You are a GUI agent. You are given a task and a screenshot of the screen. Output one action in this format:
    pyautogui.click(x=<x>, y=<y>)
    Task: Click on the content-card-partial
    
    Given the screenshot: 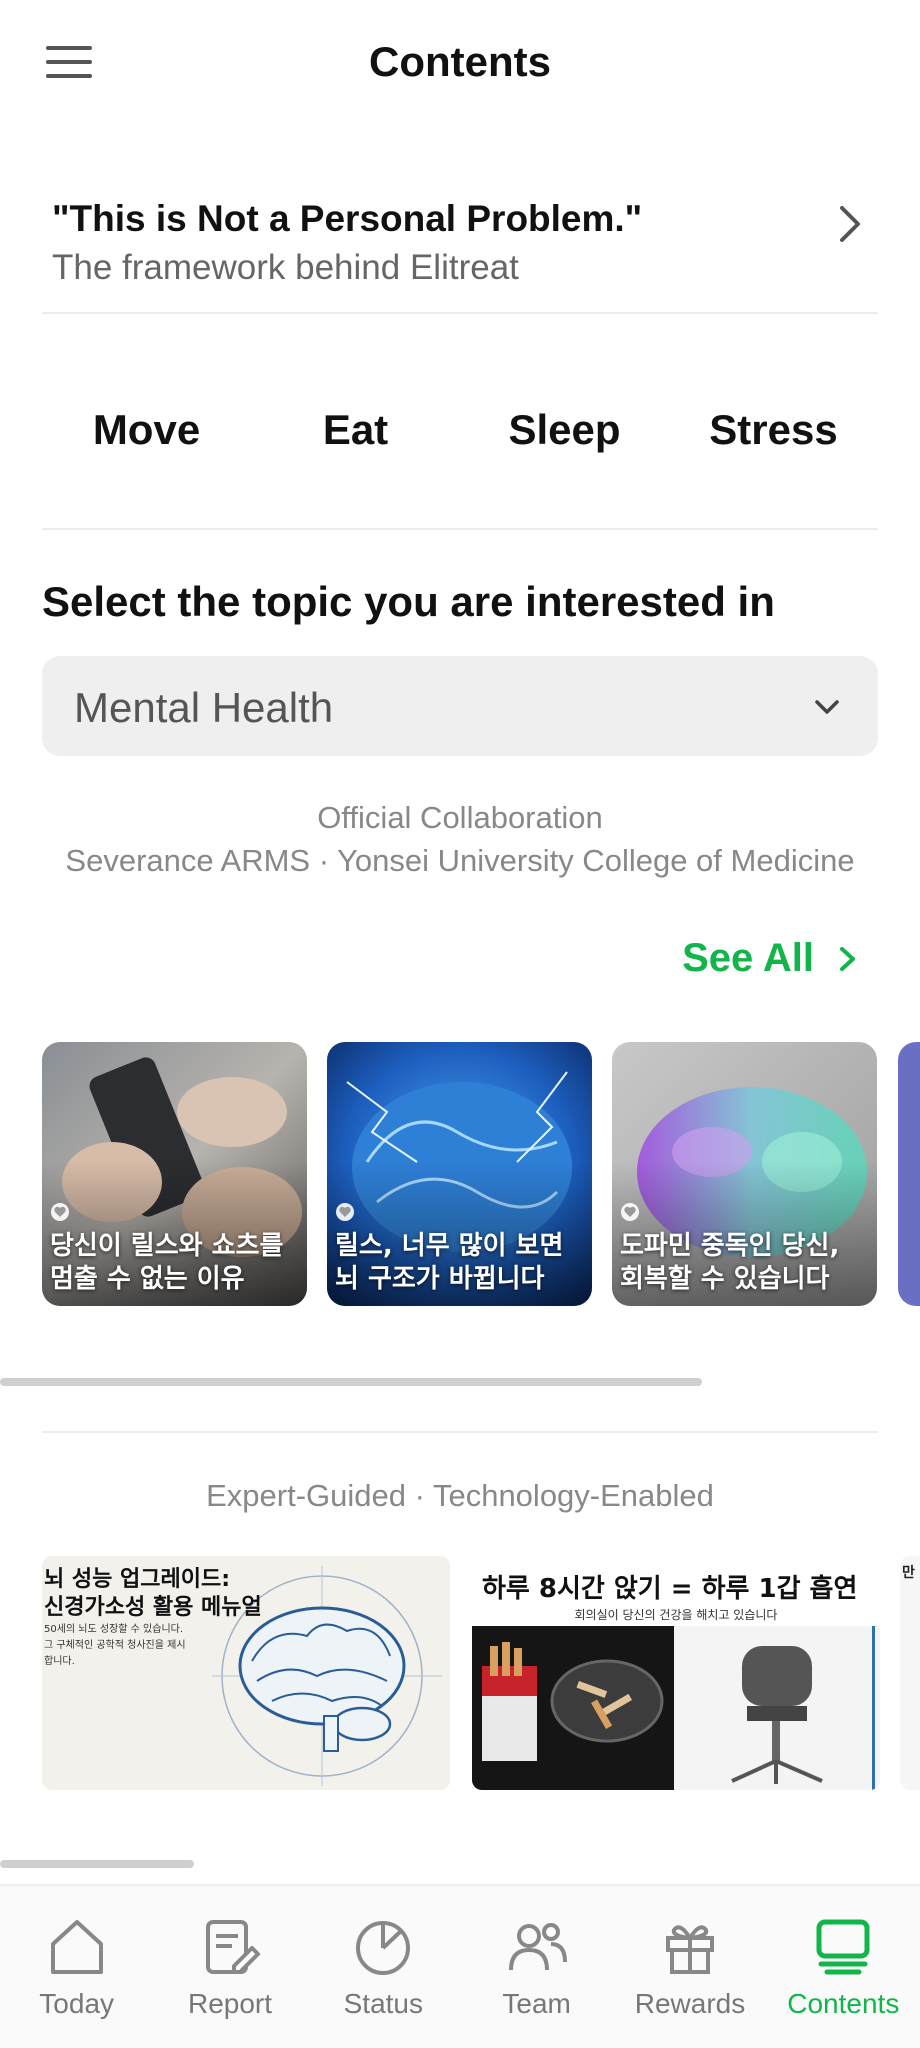 What is the action you would take?
    pyautogui.click(x=909, y=1174)
    